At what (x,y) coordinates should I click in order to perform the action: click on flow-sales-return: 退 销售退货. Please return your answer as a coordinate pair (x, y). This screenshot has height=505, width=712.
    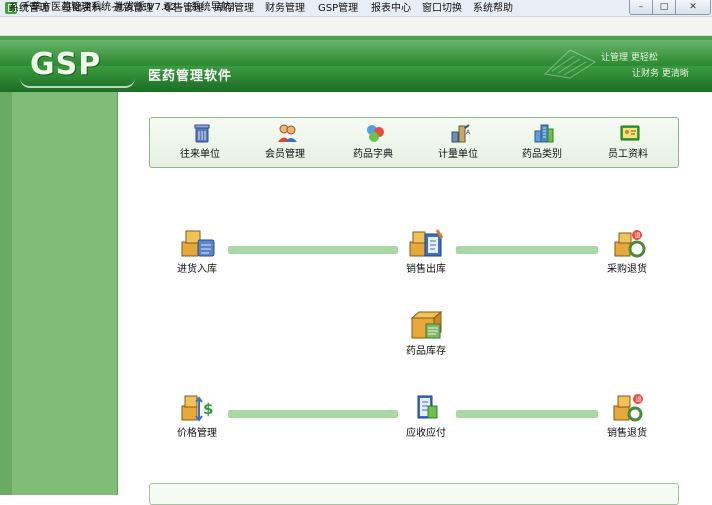
    Looking at the image, I should click on (627, 422).